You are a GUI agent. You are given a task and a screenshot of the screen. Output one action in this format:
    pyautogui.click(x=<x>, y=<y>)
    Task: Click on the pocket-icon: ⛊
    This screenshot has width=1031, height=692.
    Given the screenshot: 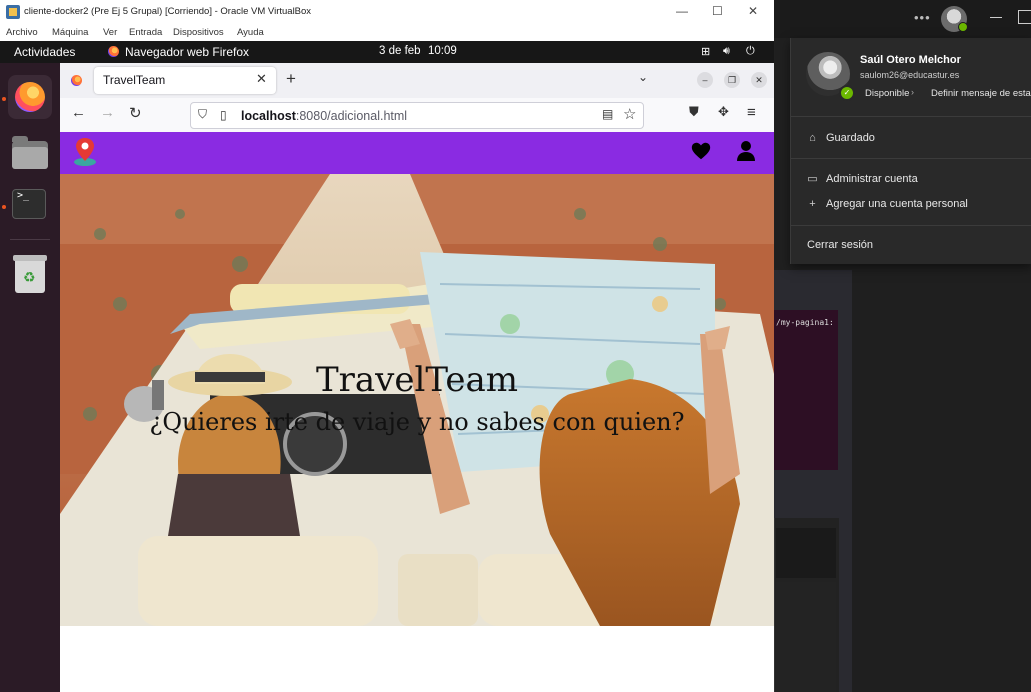 What is the action you would take?
    pyautogui.click(x=694, y=112)
    